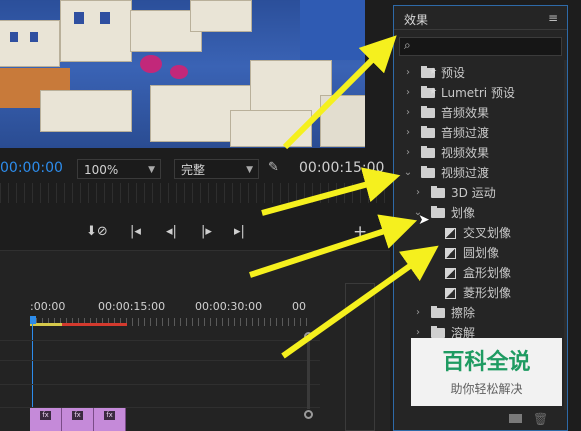 This screenshot has height=431, width=581. Describe the element at coordinates (94, 324) in the screenshot. I see `render-bar-red` at that location.